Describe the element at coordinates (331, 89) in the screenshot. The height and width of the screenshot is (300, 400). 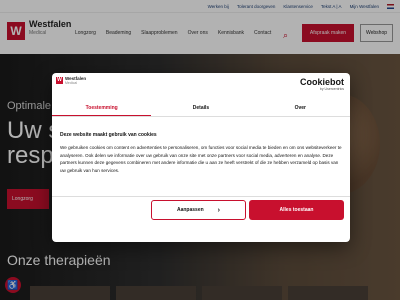
I see `cookiebot-subtitle: by Usercentrics` at that location.